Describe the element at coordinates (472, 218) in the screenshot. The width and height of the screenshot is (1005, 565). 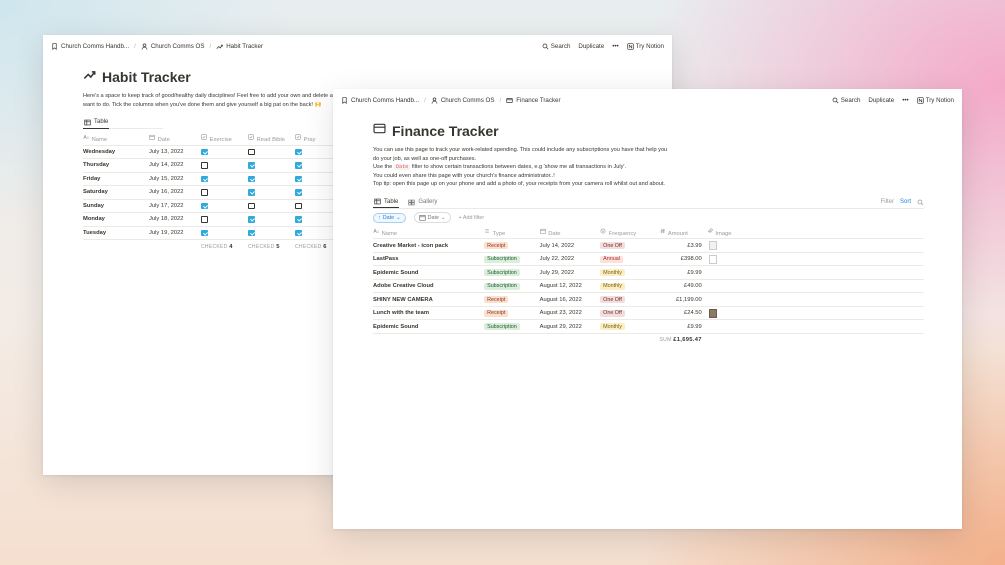
I see `add-filter-button: + Add filter` at that location.